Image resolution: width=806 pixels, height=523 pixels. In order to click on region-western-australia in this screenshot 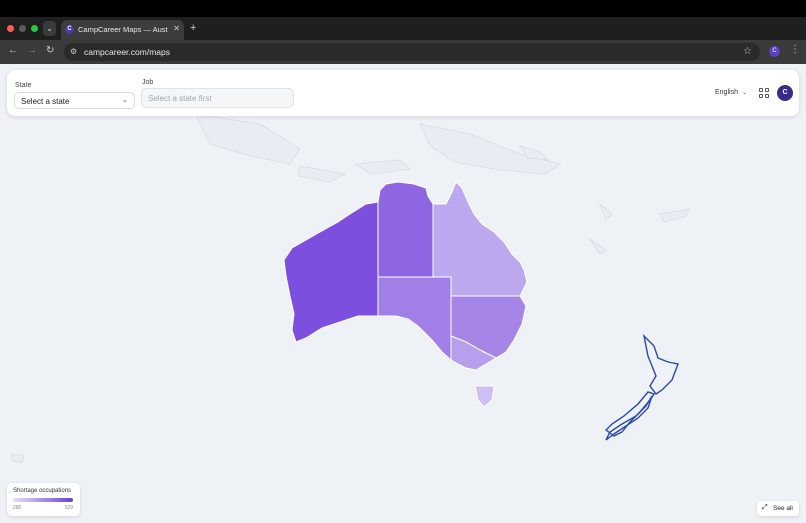, I will do `click(331, 272)`.